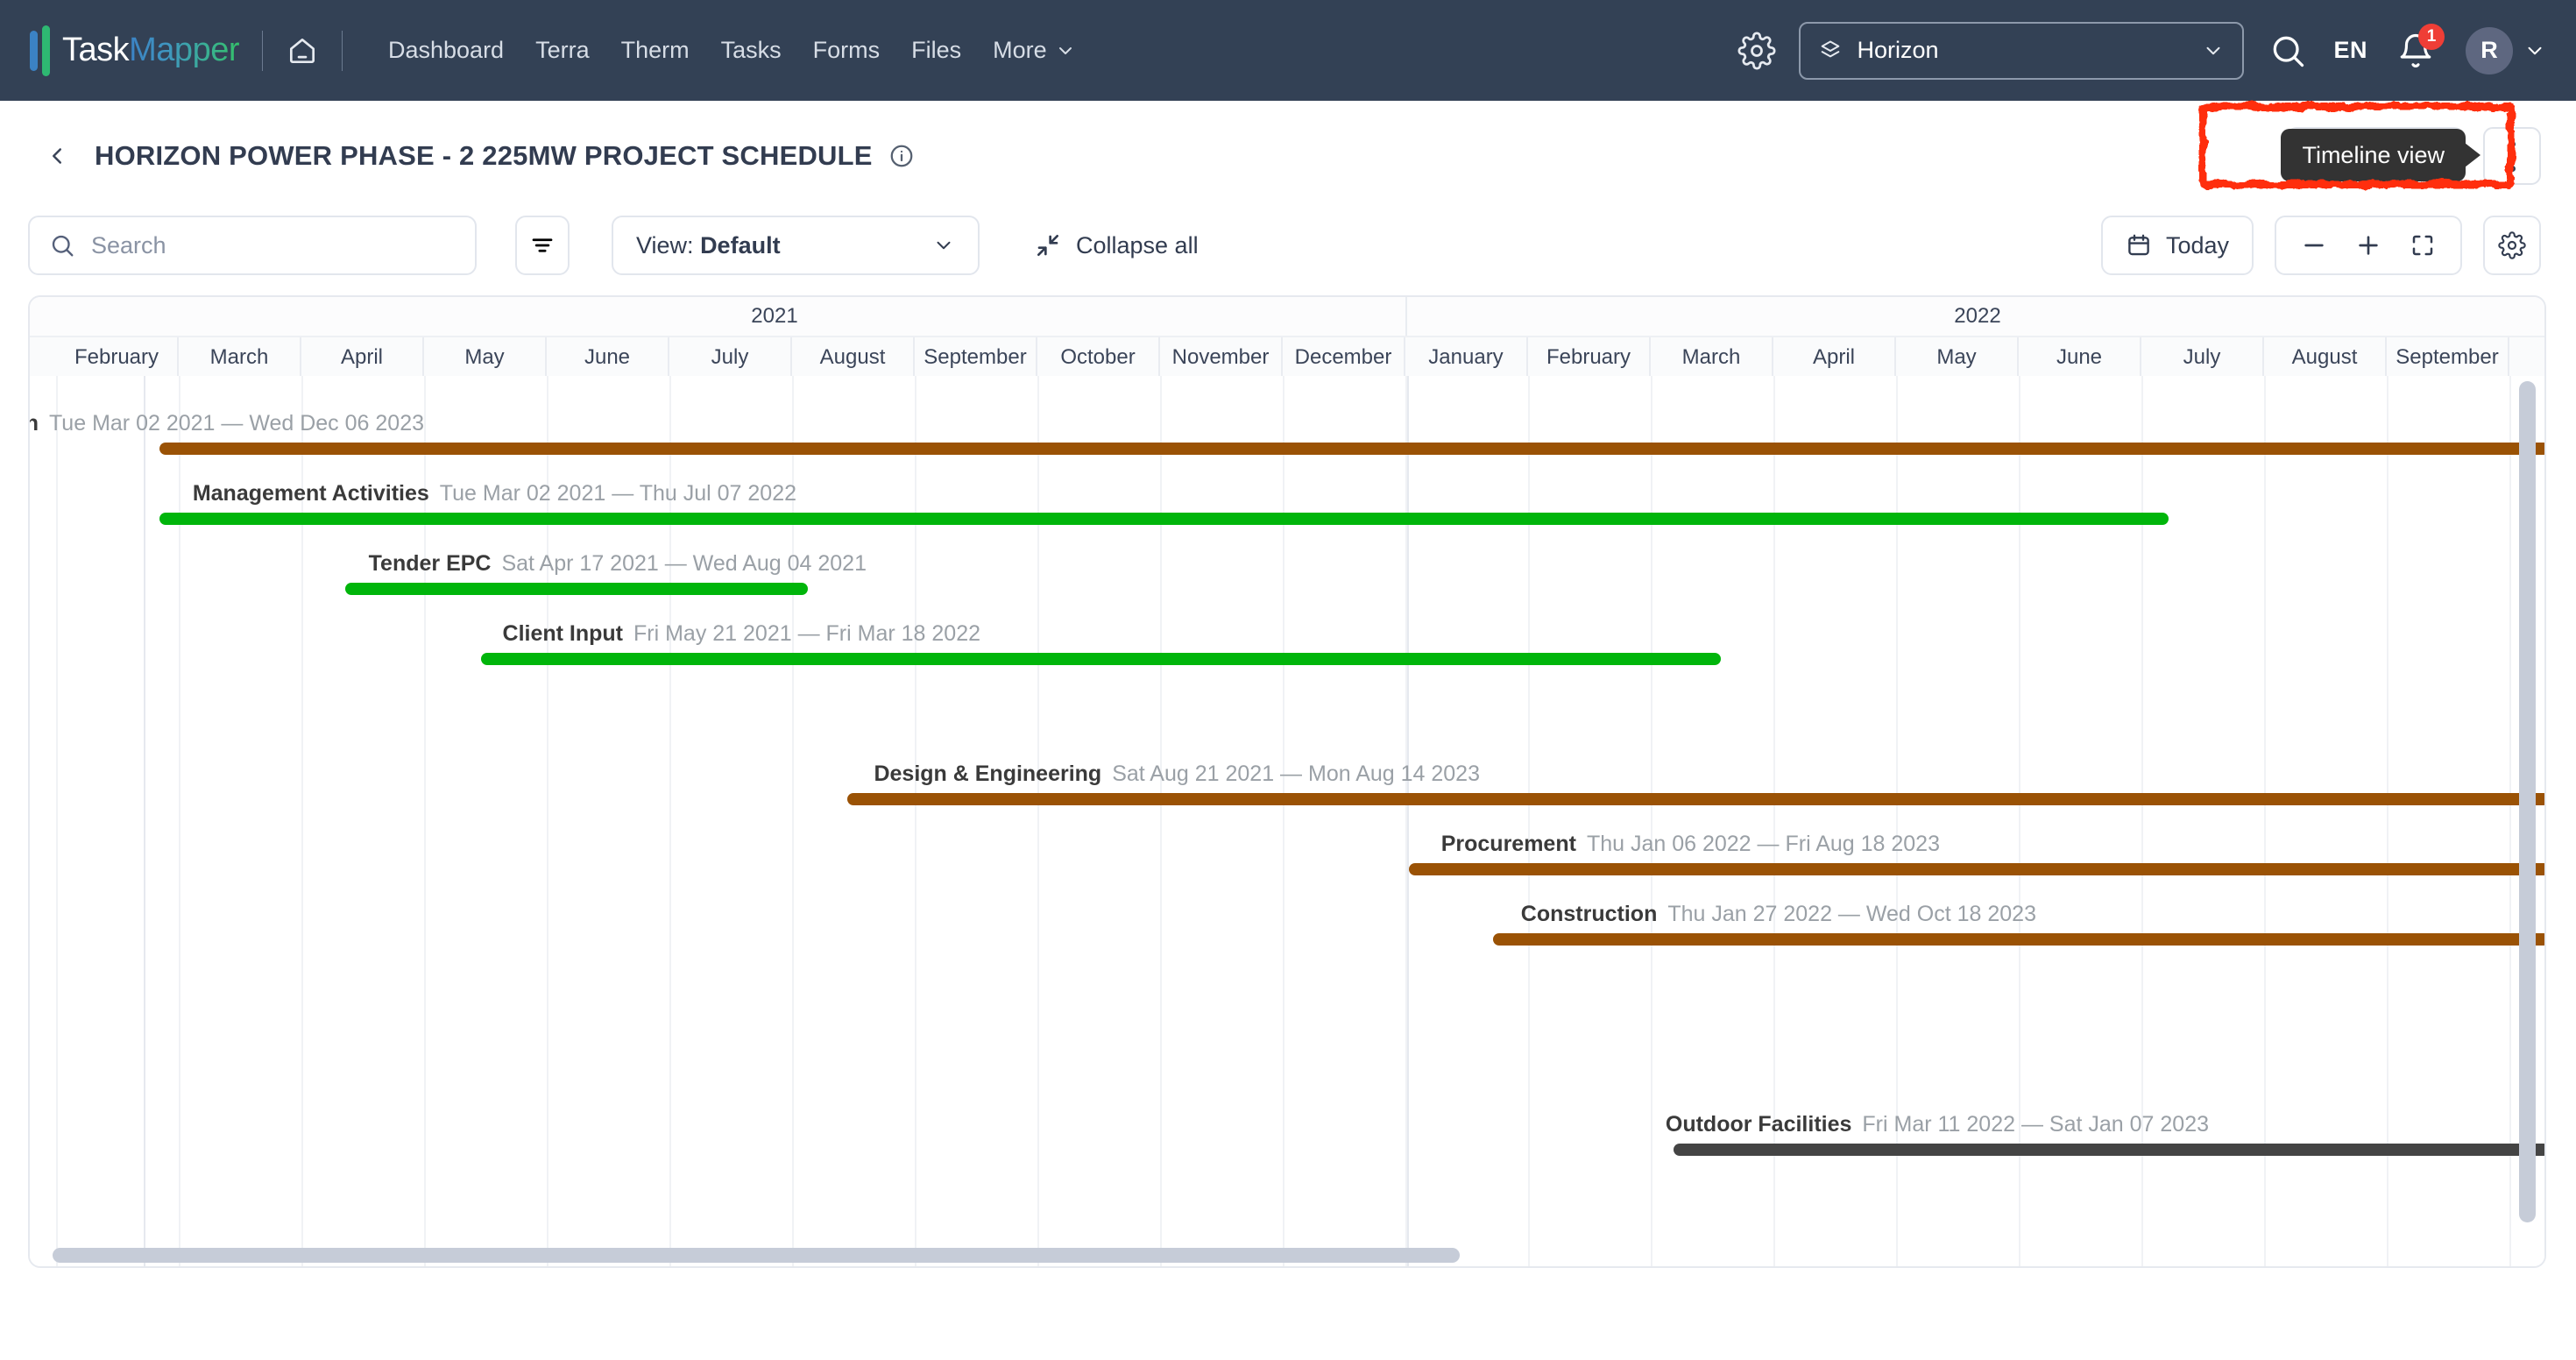 Image resolution: width=2576 pixels, height=1360 pixels. I want to click on gantt-task-name: Construction, so click(1589, 914).